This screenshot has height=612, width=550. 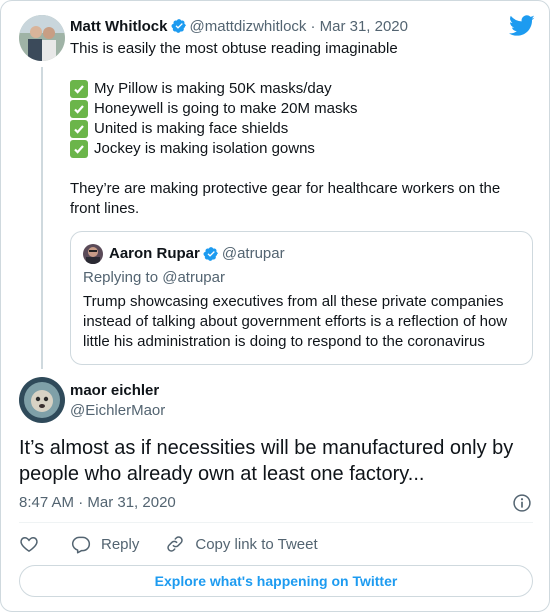 What do you see at coordinates (42, 38) in the screenshot?
I see `avatar-matt-whitlock` at bounding box center [42, 38].